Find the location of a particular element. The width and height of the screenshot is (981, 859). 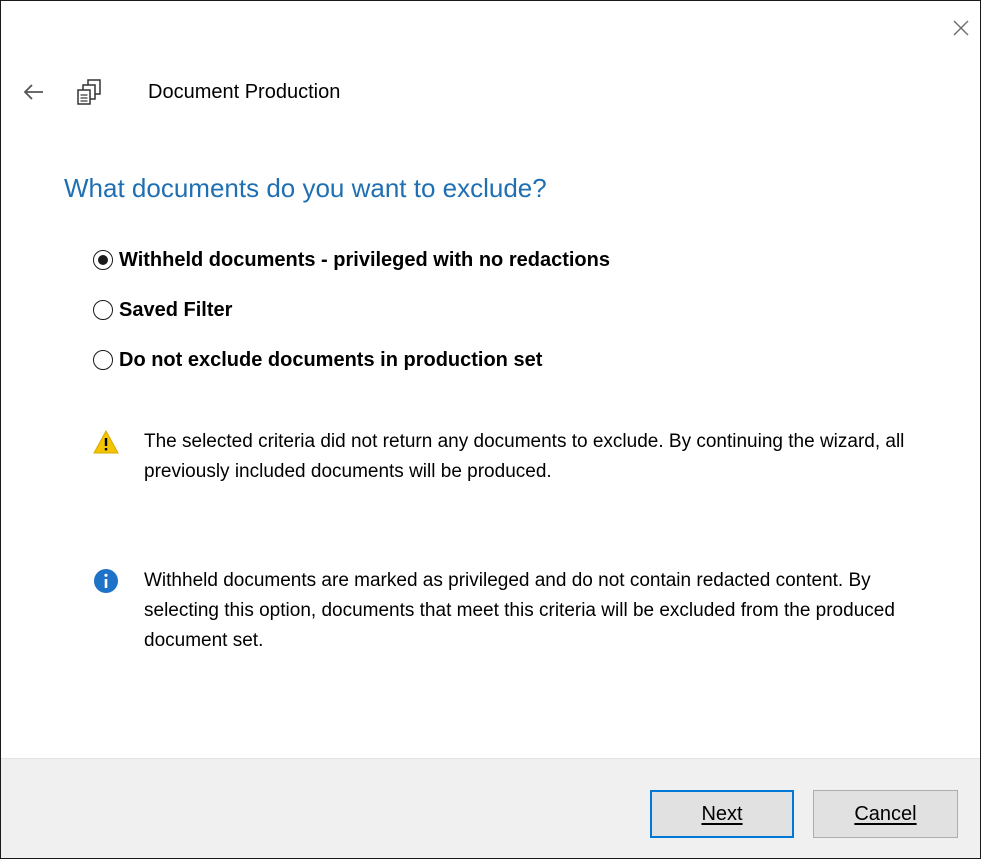

close-icon is located at coordinates (961, 28).